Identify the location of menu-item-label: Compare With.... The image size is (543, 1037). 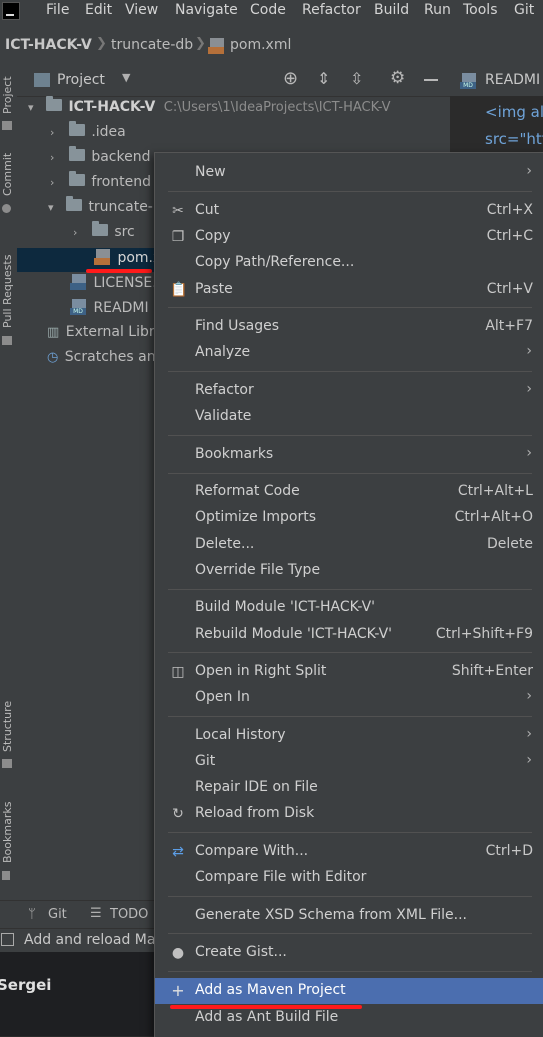
(252, 851).